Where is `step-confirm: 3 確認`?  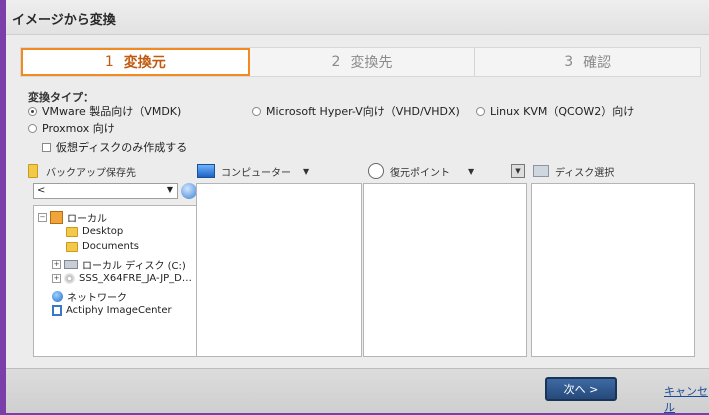 step-confirm: 3 確認 is located at coordinates (587, 62).